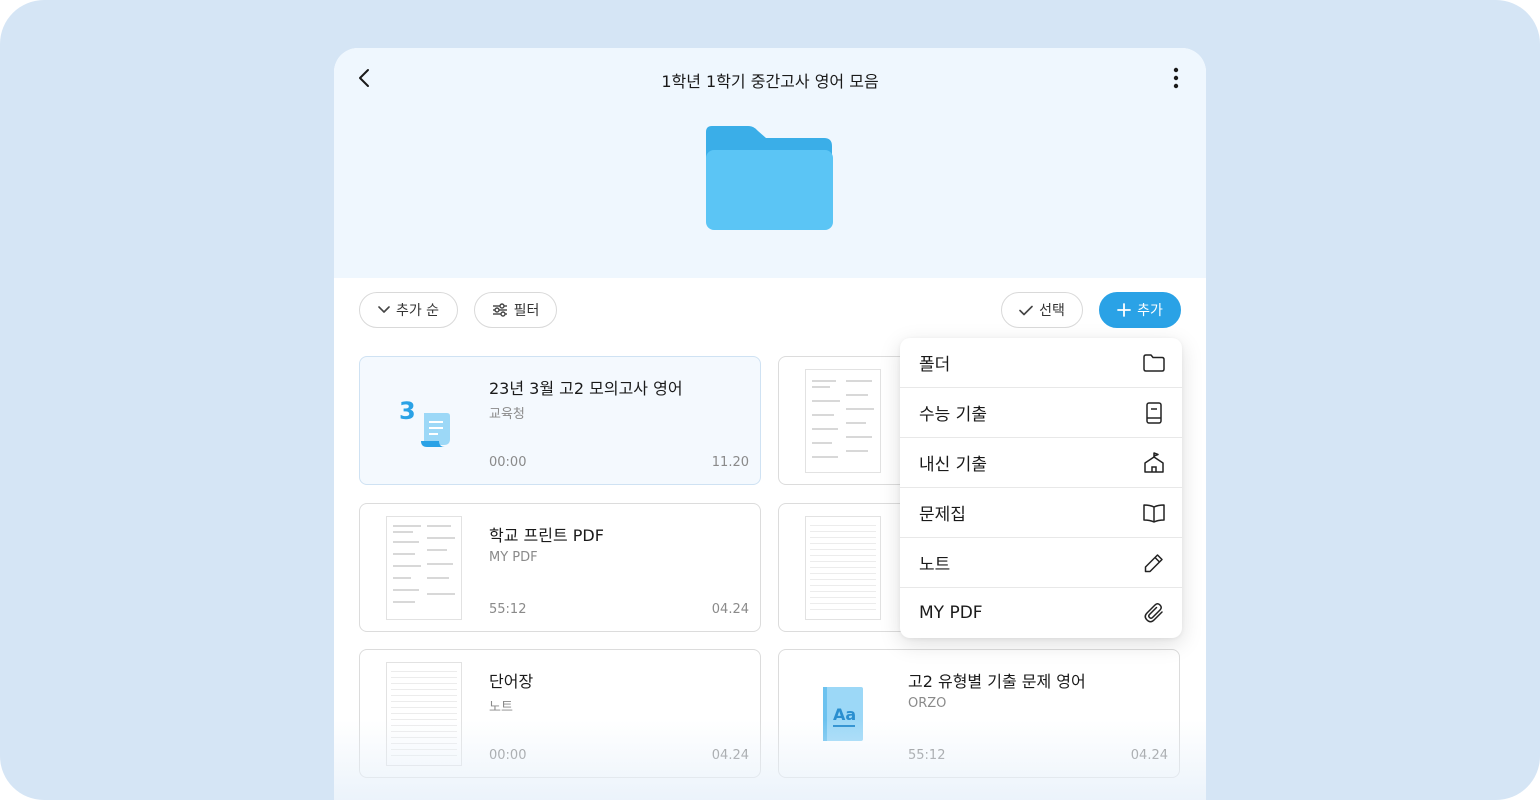 This screenshot has width=1540, height=800. Describe the element at coordinates (1154, 513) in the screenshot. I see `open-book-icon` at that location.